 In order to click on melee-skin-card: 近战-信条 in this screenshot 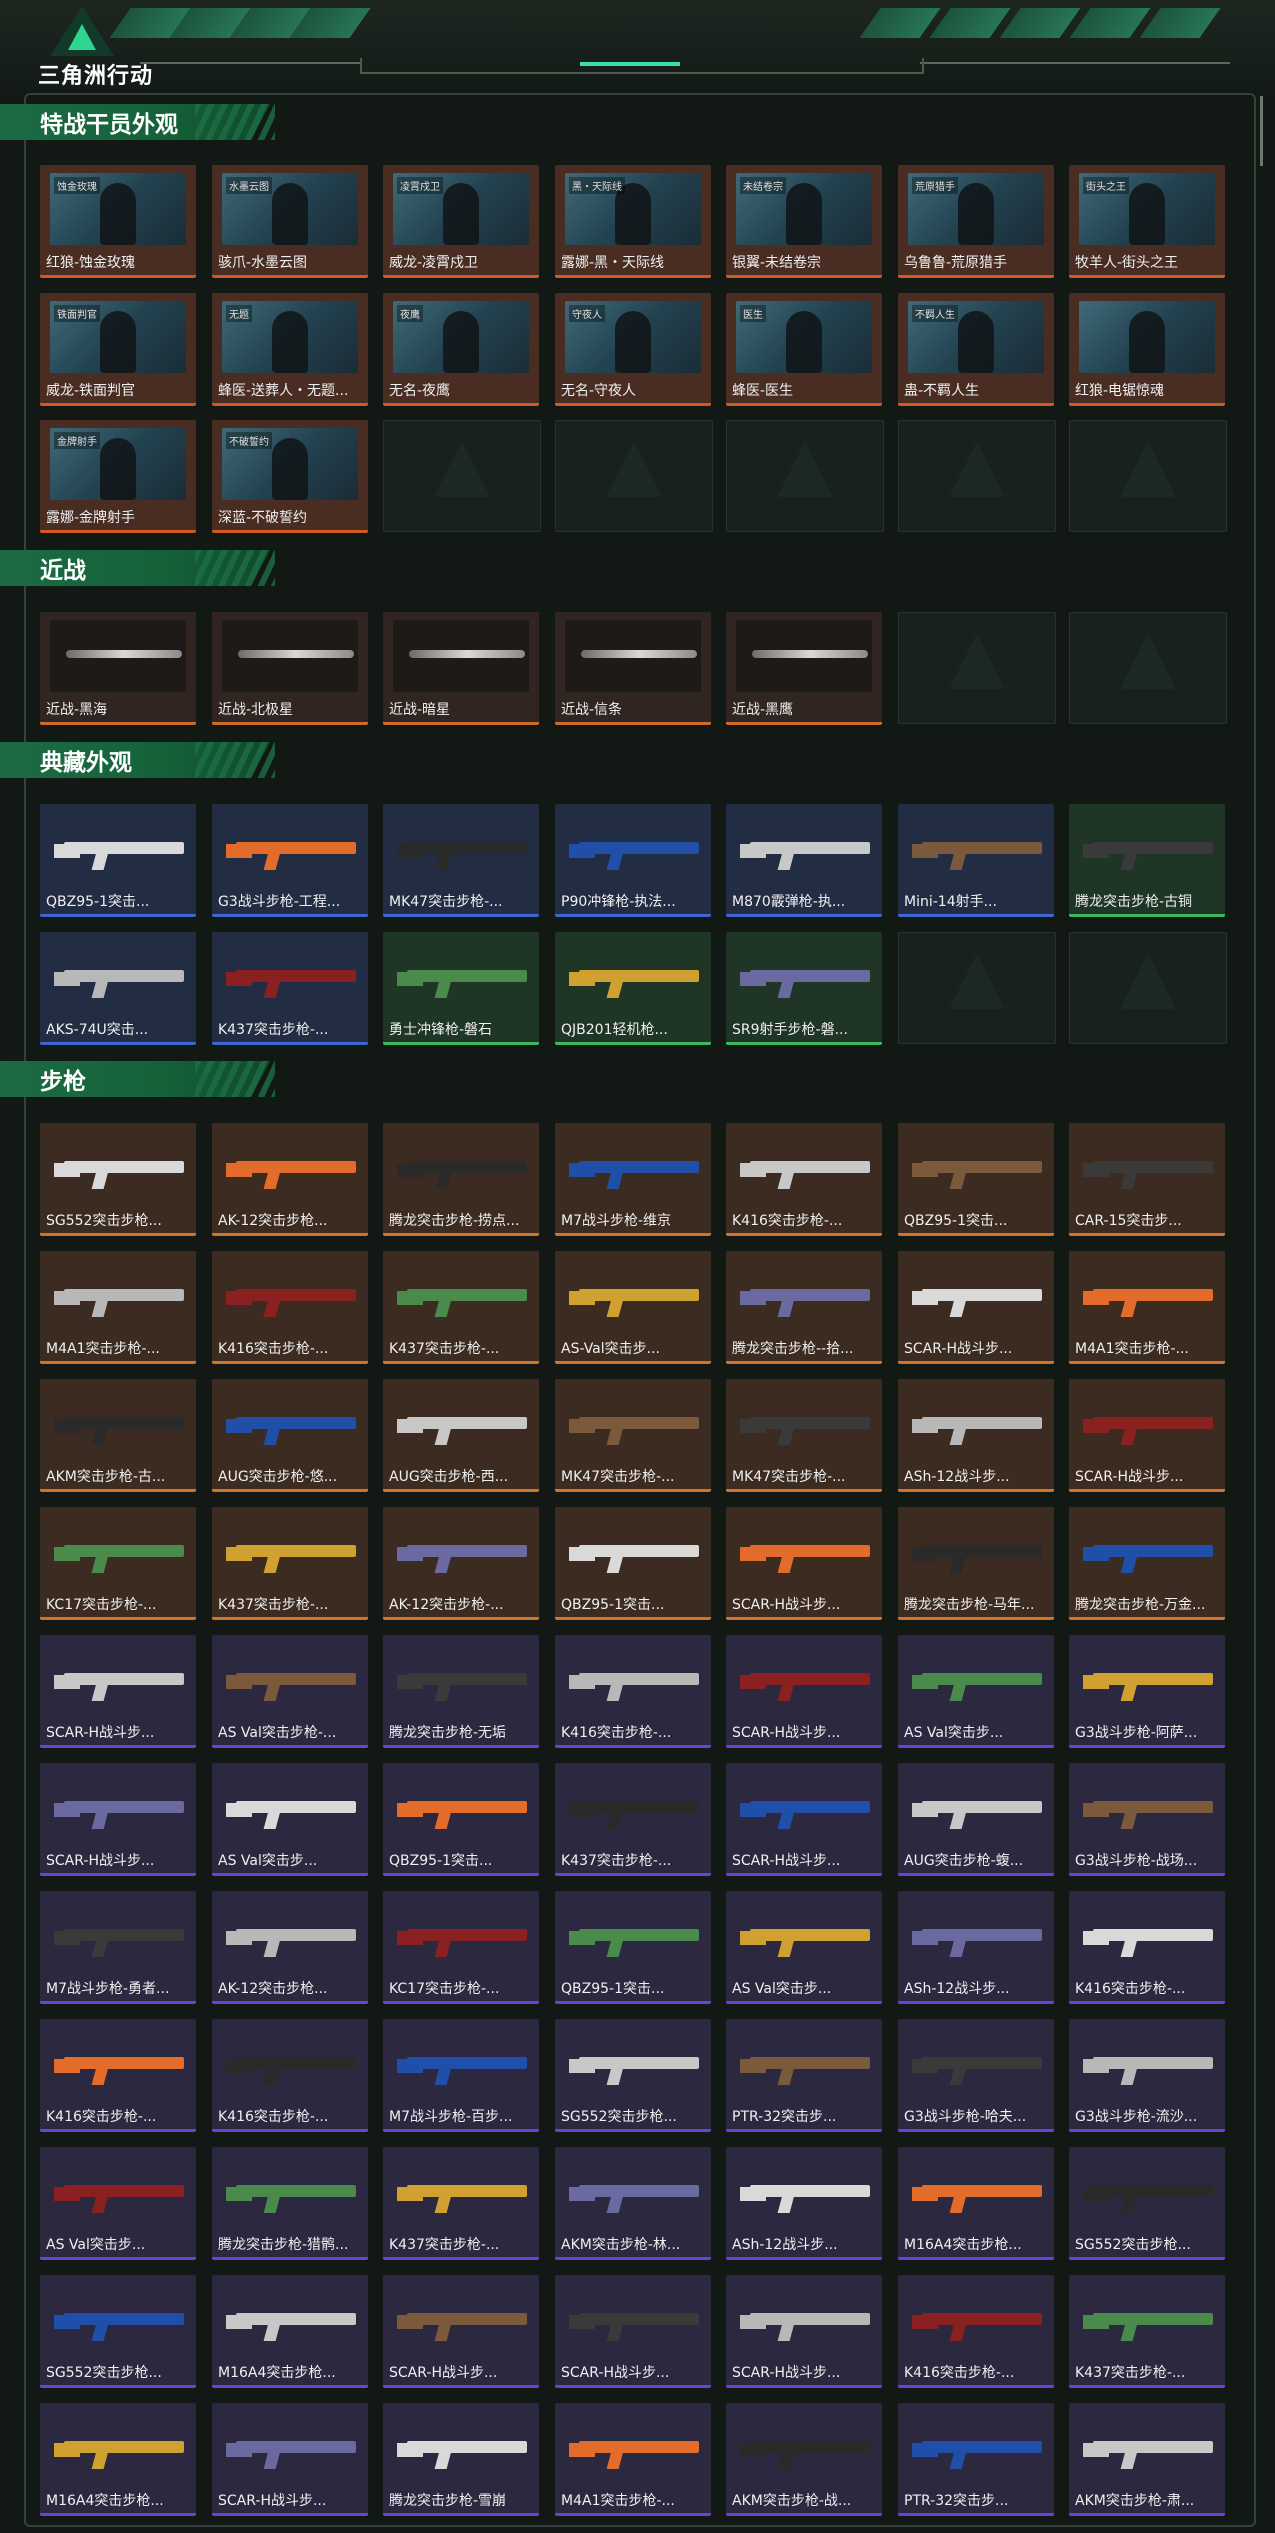, I will do `click(633, 668)`.